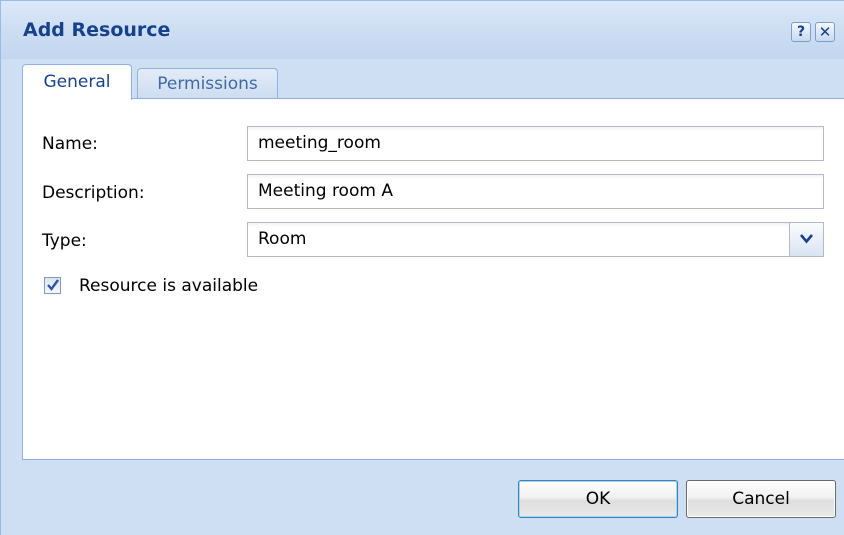 The width and height of the screenshot is (844, 535). I want to click on resource-available-label: Resource is available, so click(168, 286).